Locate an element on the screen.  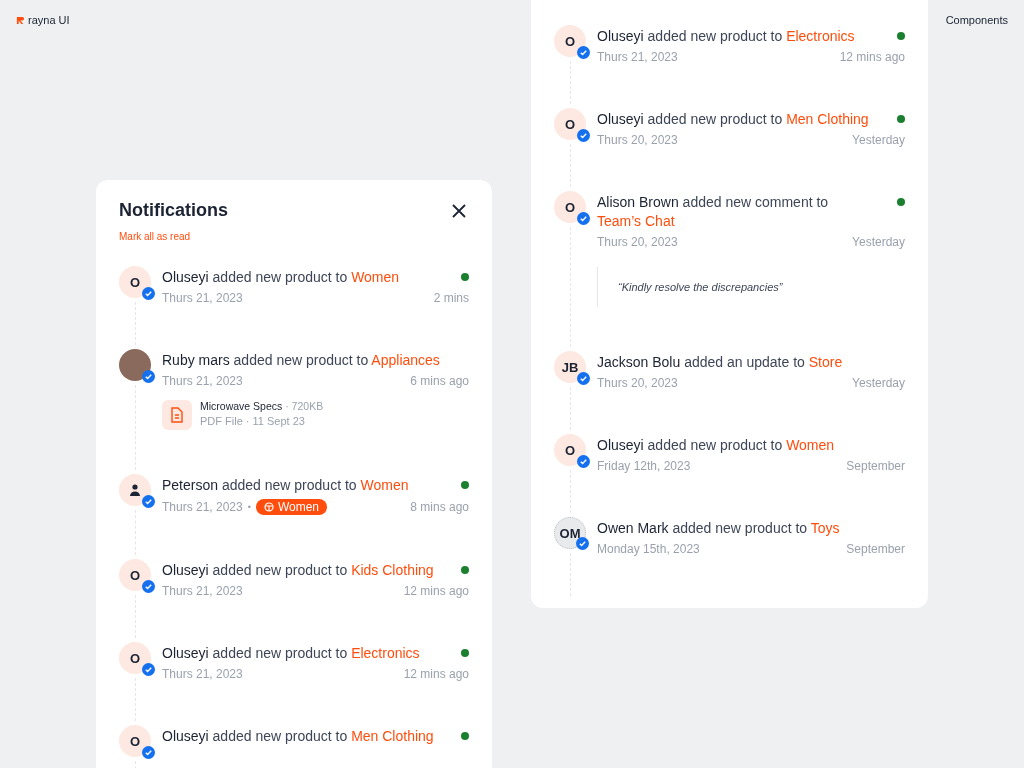
notification-text: Ruby mars added new product to Appliances is located at coordinates (301, 360).